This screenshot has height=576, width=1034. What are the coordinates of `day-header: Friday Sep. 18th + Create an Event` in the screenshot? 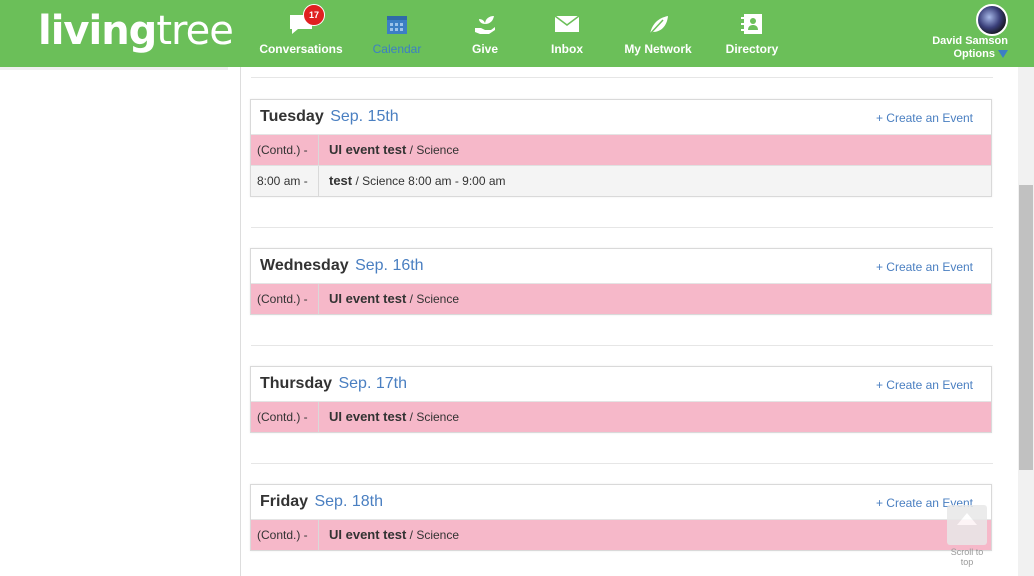 It's located at (621, 502).